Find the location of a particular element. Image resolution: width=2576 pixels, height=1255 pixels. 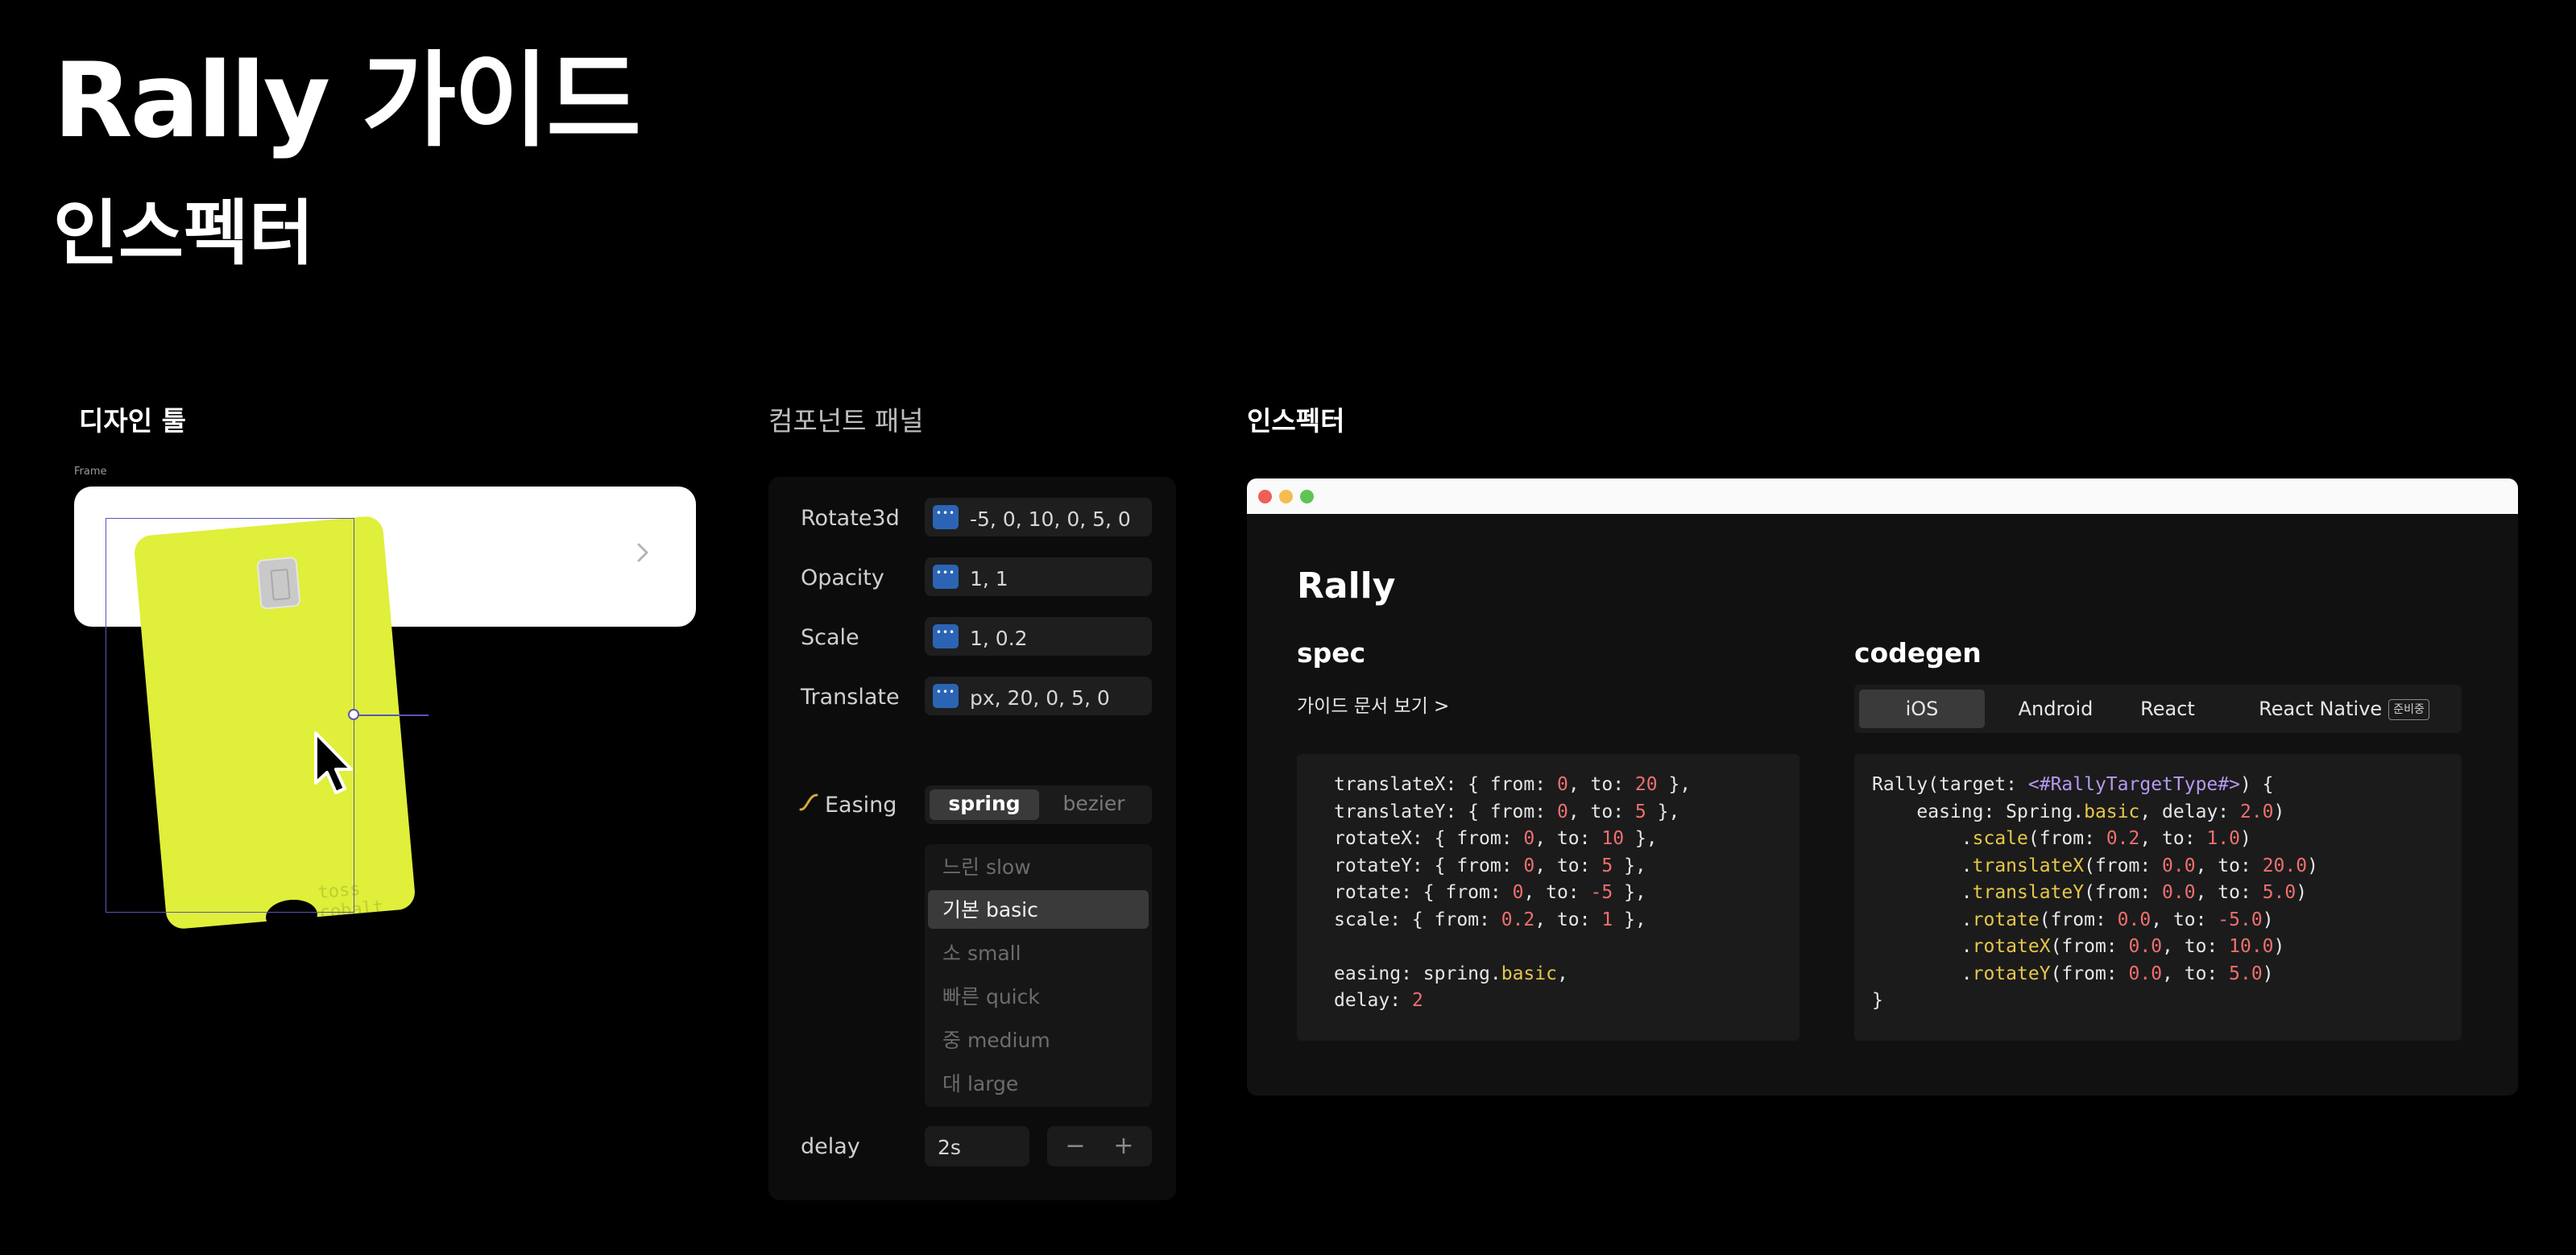

prop-value: -5, 0, 10, 0, 5, 0 is located at coordinates (1050, 519).